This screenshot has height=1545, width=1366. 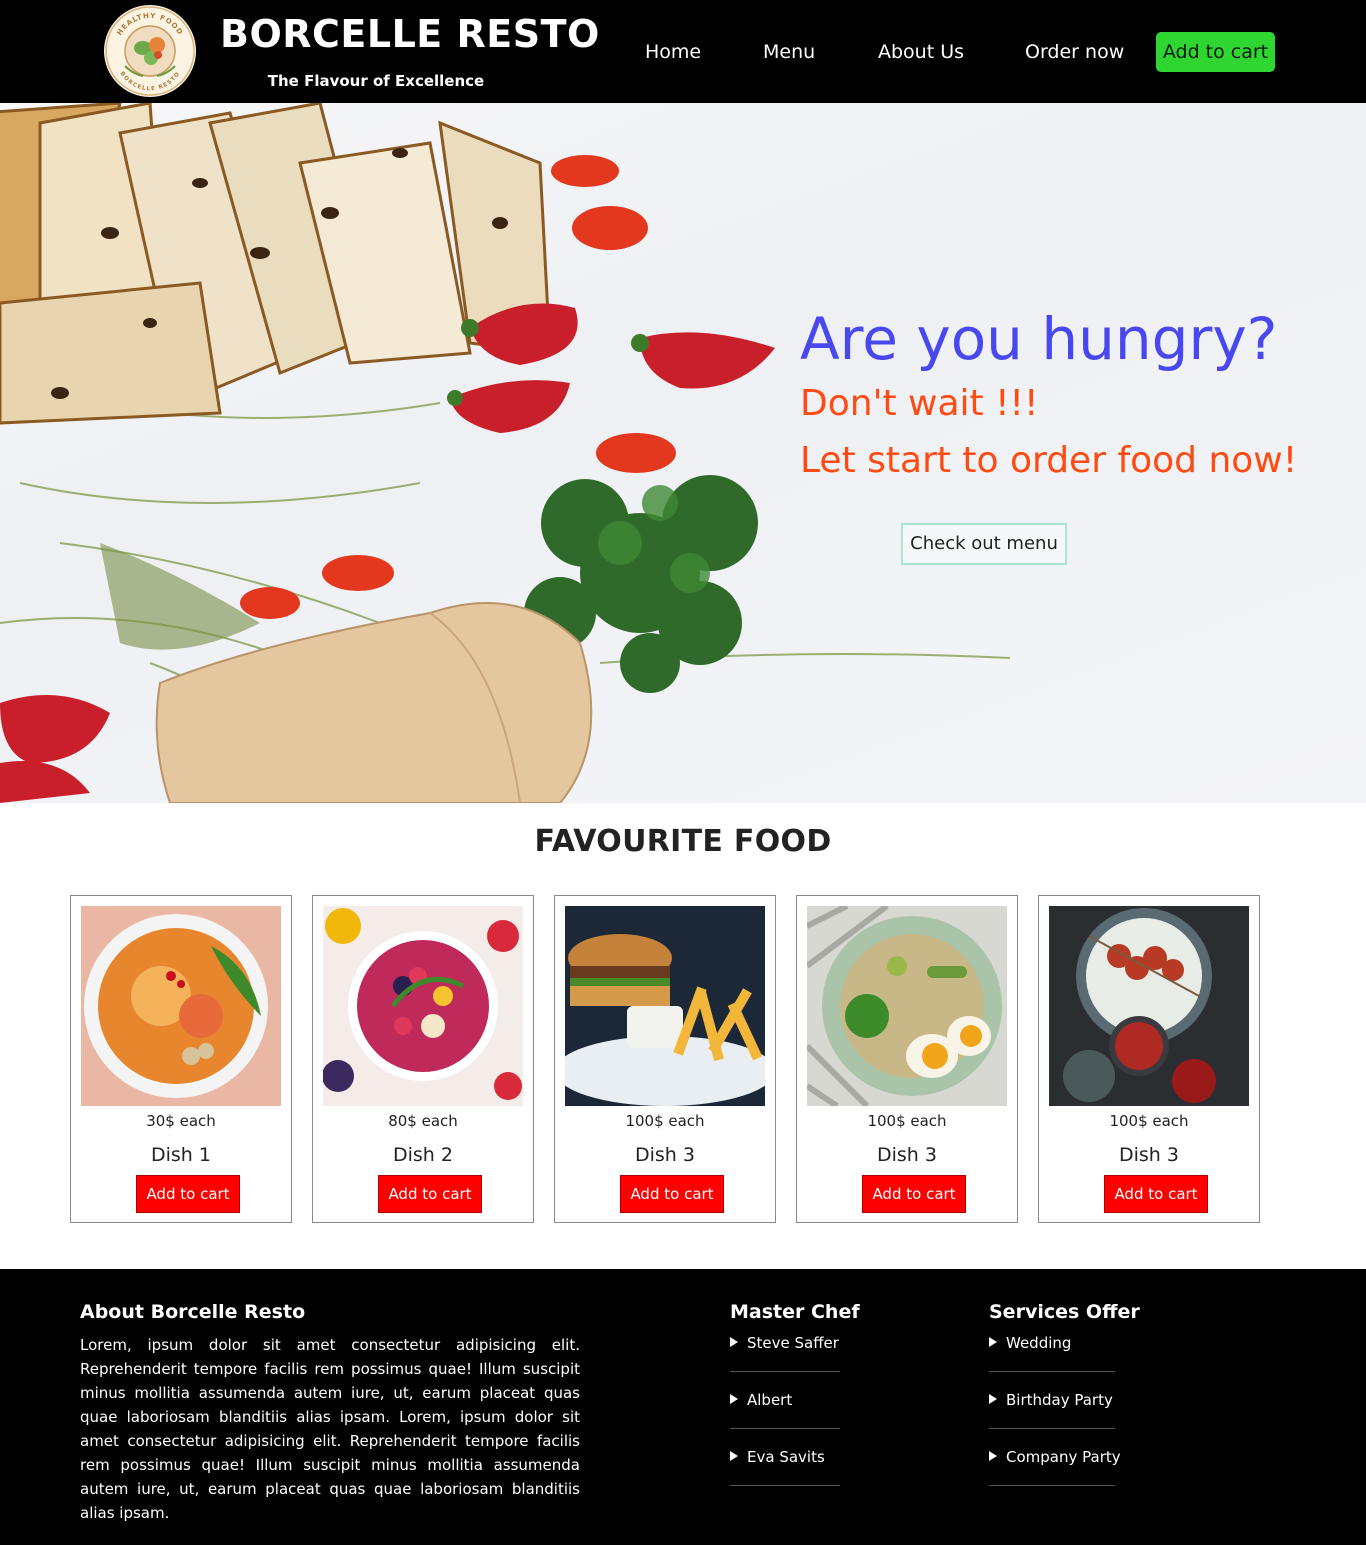 I want to click on dish-price: 30$ each, so click(x=181, y=1121).